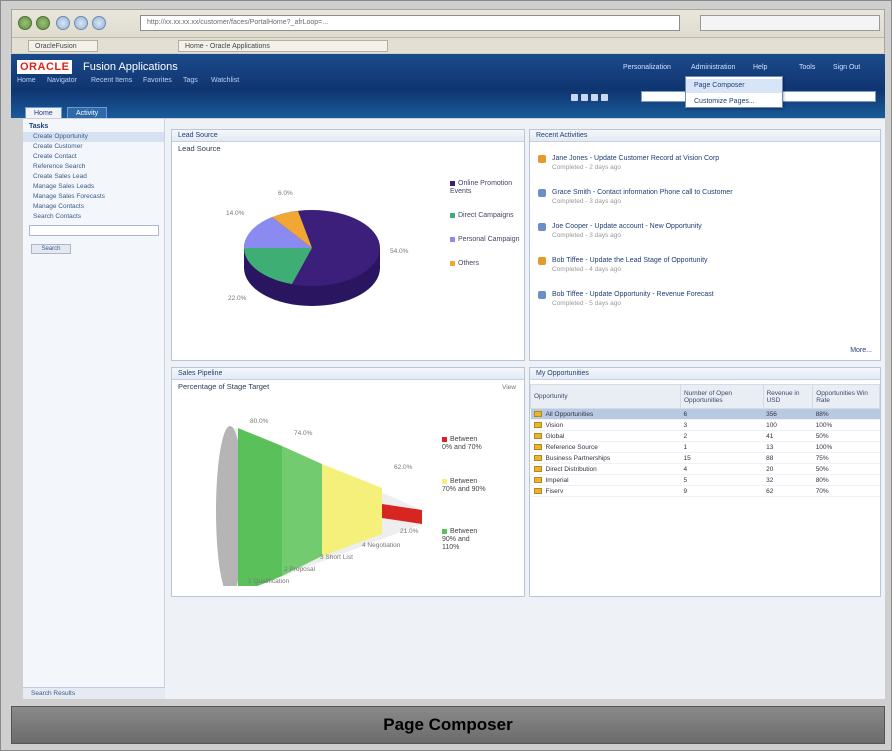 This screenshot has width=892, height=751. Describe the element at coordinates (464, 485) in the screenshot. I see `funnel-legend-2: Between 70% and 90%` at that location.